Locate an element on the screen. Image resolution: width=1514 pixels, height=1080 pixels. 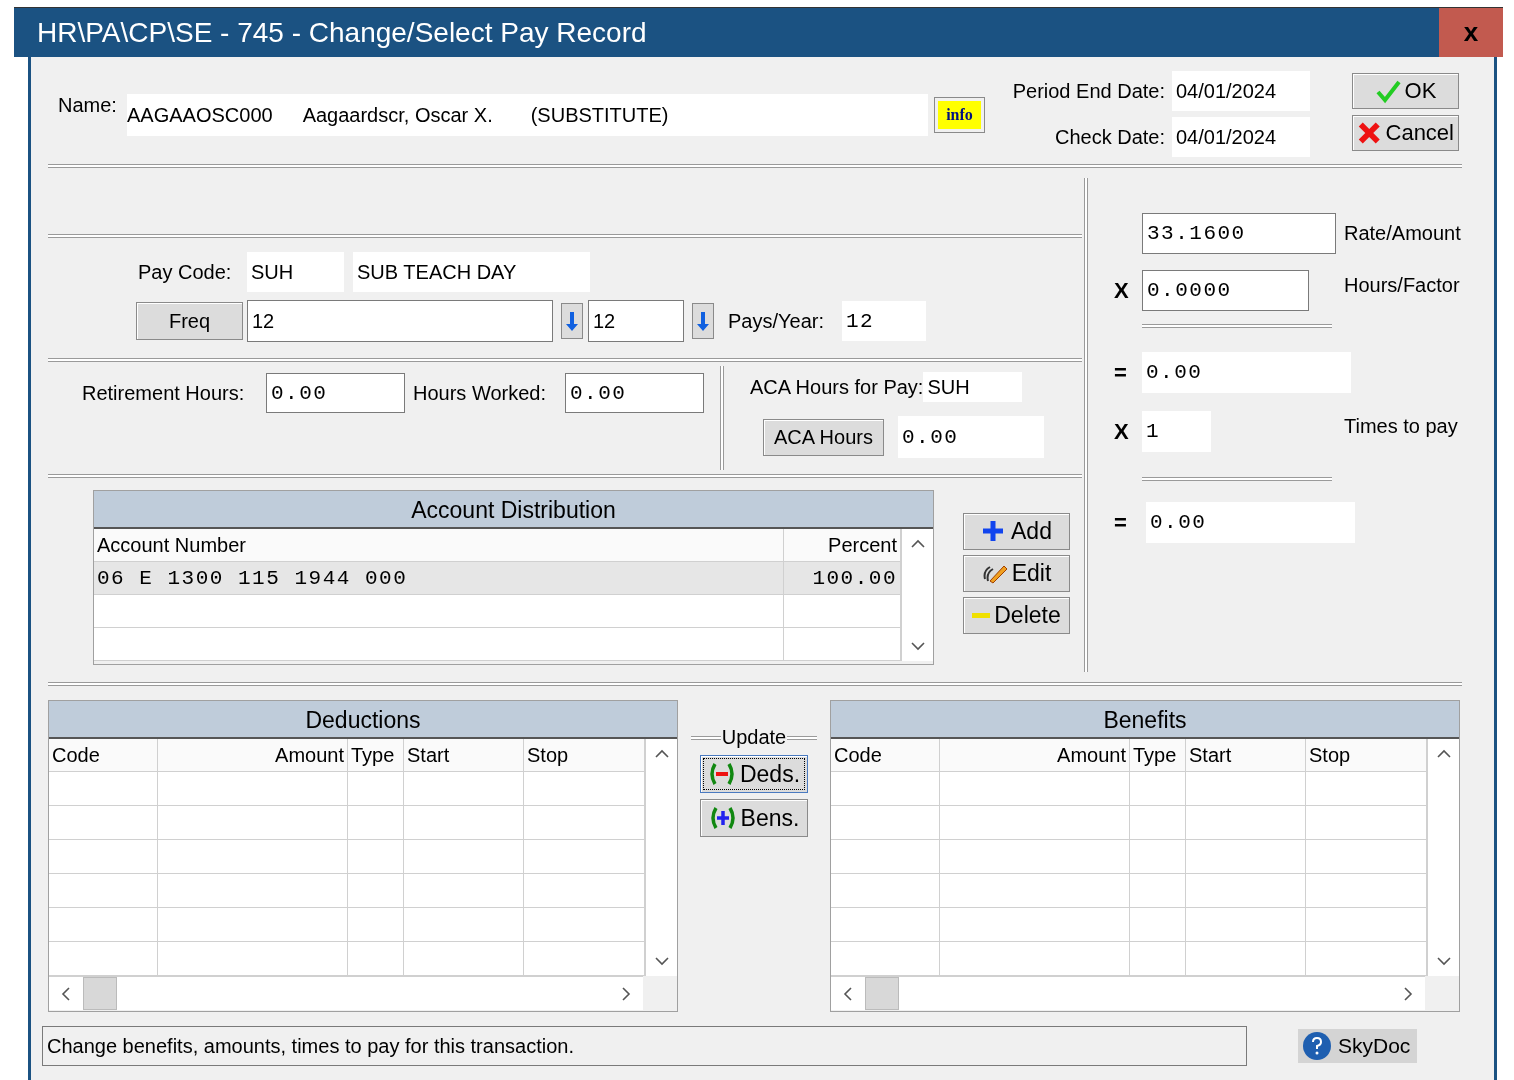
update-button: Bens. is located at coordinates (754, 818).